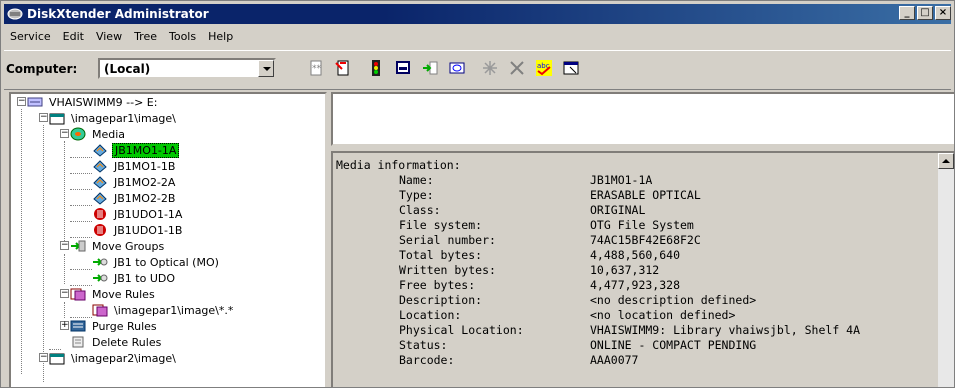 The image size is (955, 388). What do you see at coordinates (134, 182) in the screenshot?
I see `tree-node-media-item: JB1MO2-2A` at bounding box center [134, 182].